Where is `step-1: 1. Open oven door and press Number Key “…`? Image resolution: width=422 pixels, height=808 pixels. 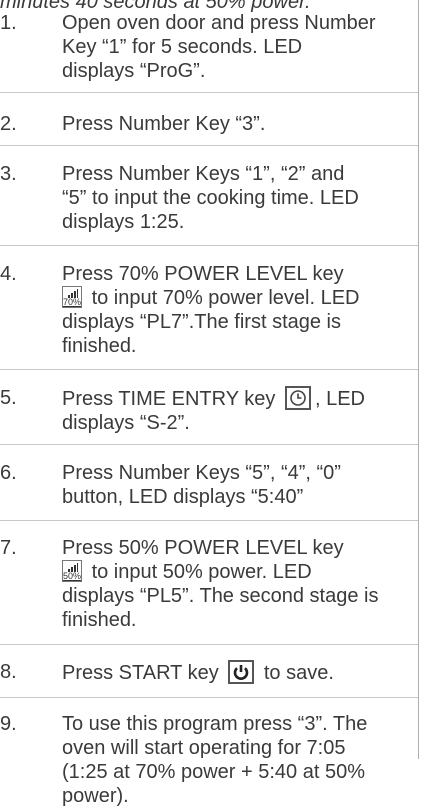
step-1: 1. Open oven door and press Number Key “… is located at coordinates (209, 47).